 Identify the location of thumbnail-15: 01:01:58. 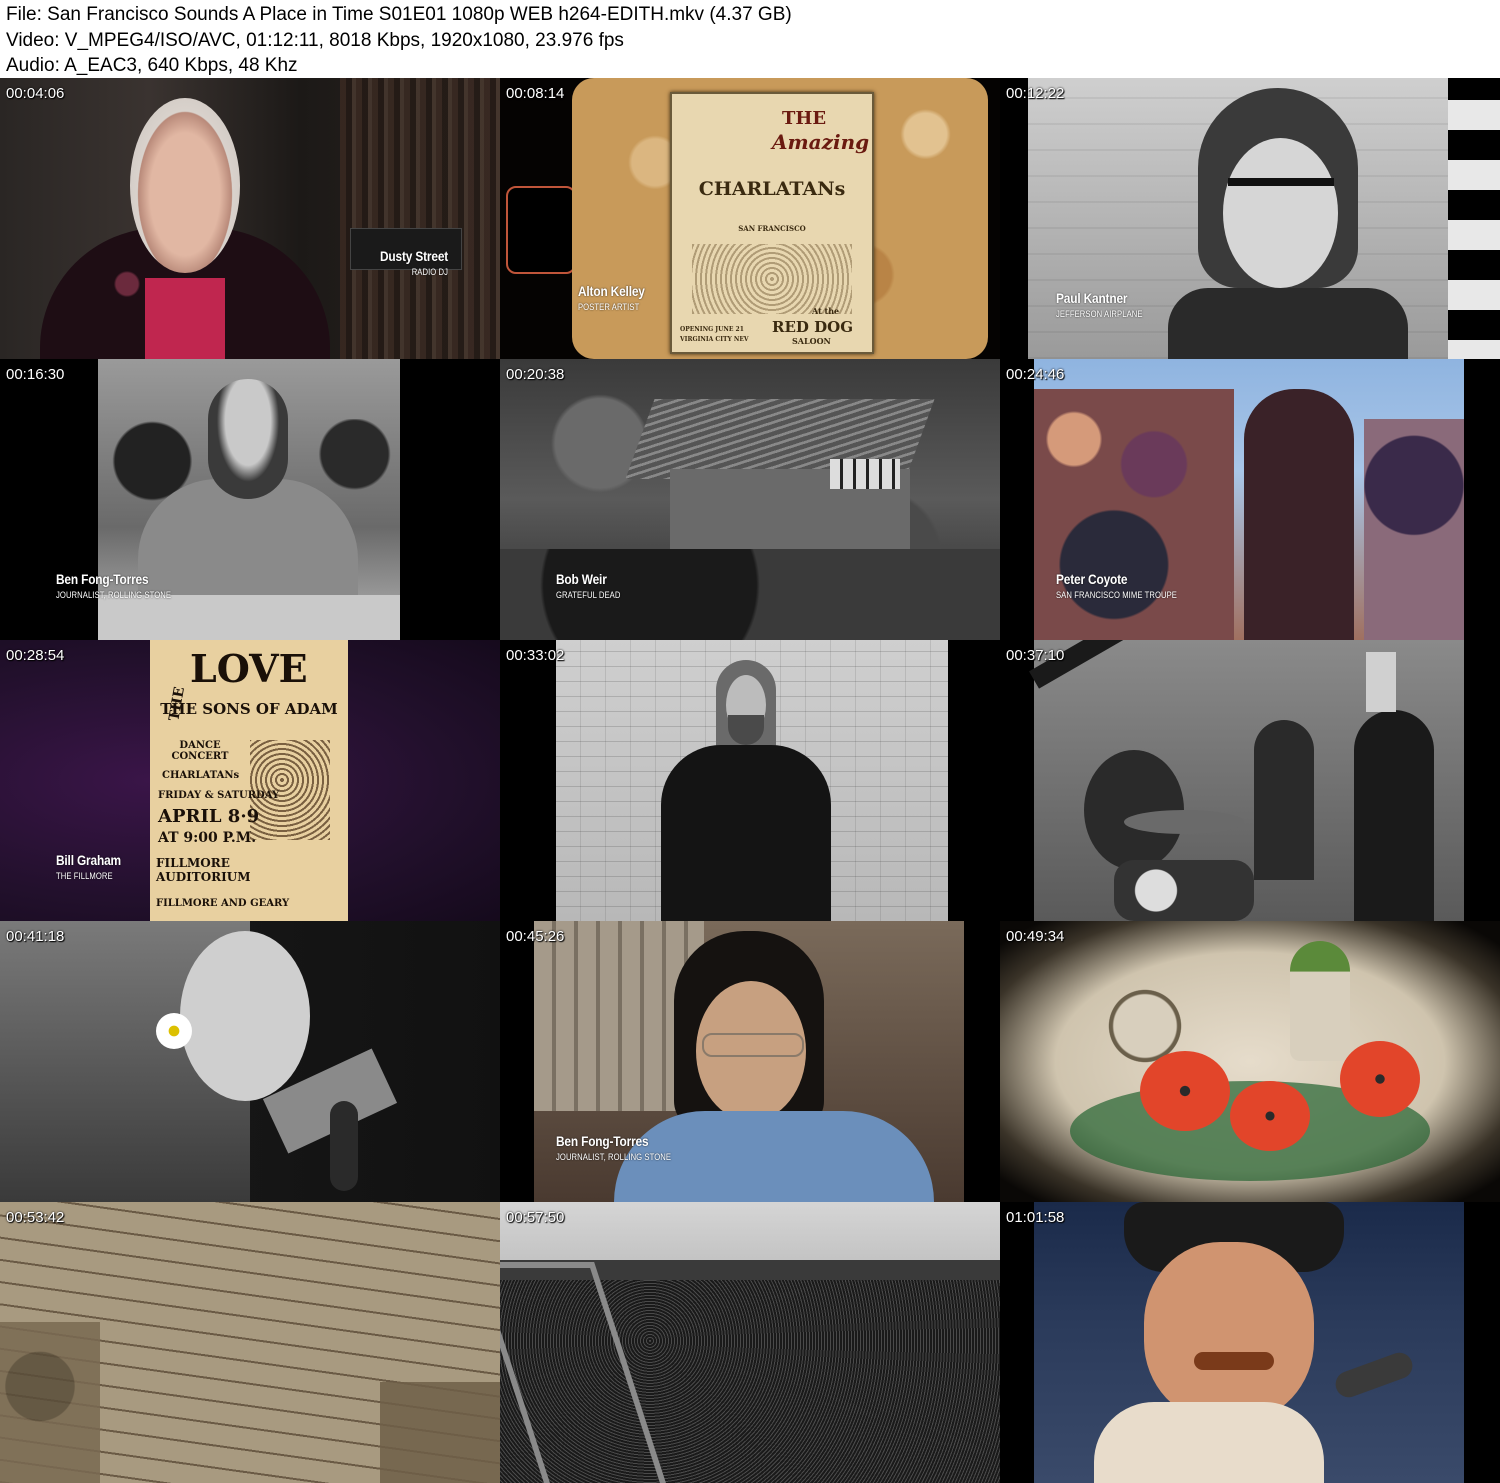
(1250, 1342).